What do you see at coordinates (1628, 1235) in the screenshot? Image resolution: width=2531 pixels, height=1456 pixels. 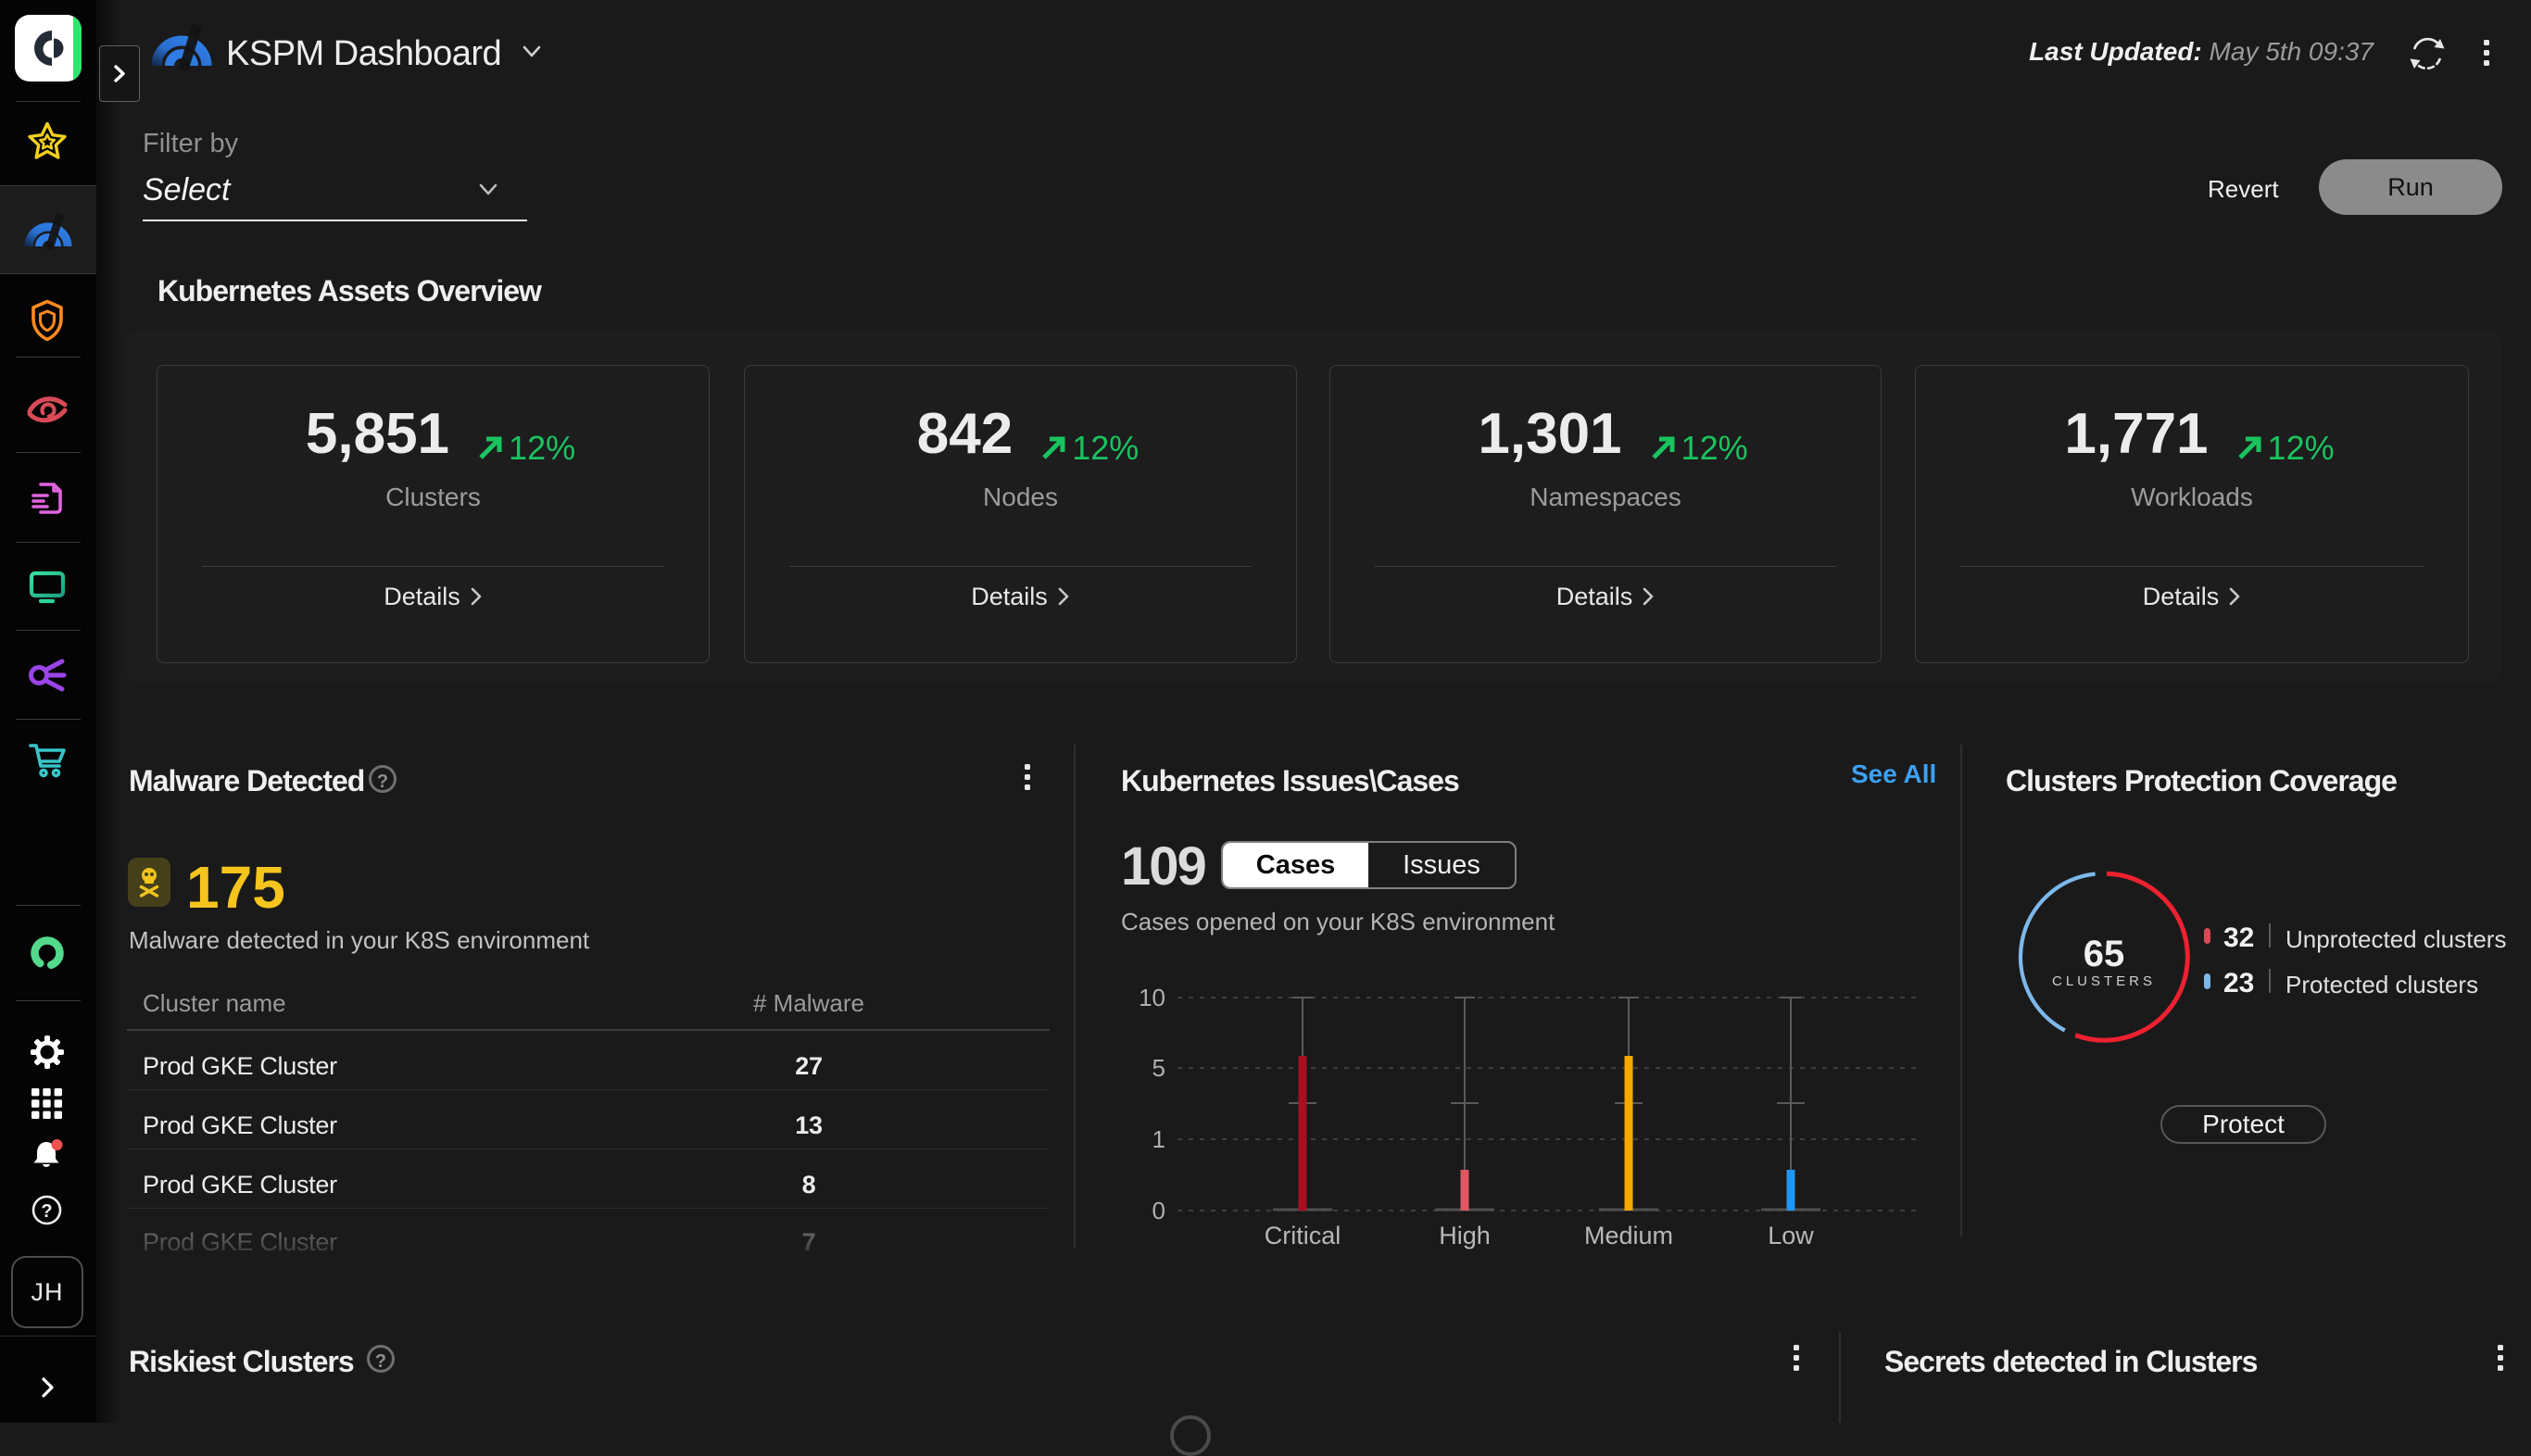 I see `svg-text: Medium` at bounding box center [1628, 1235].